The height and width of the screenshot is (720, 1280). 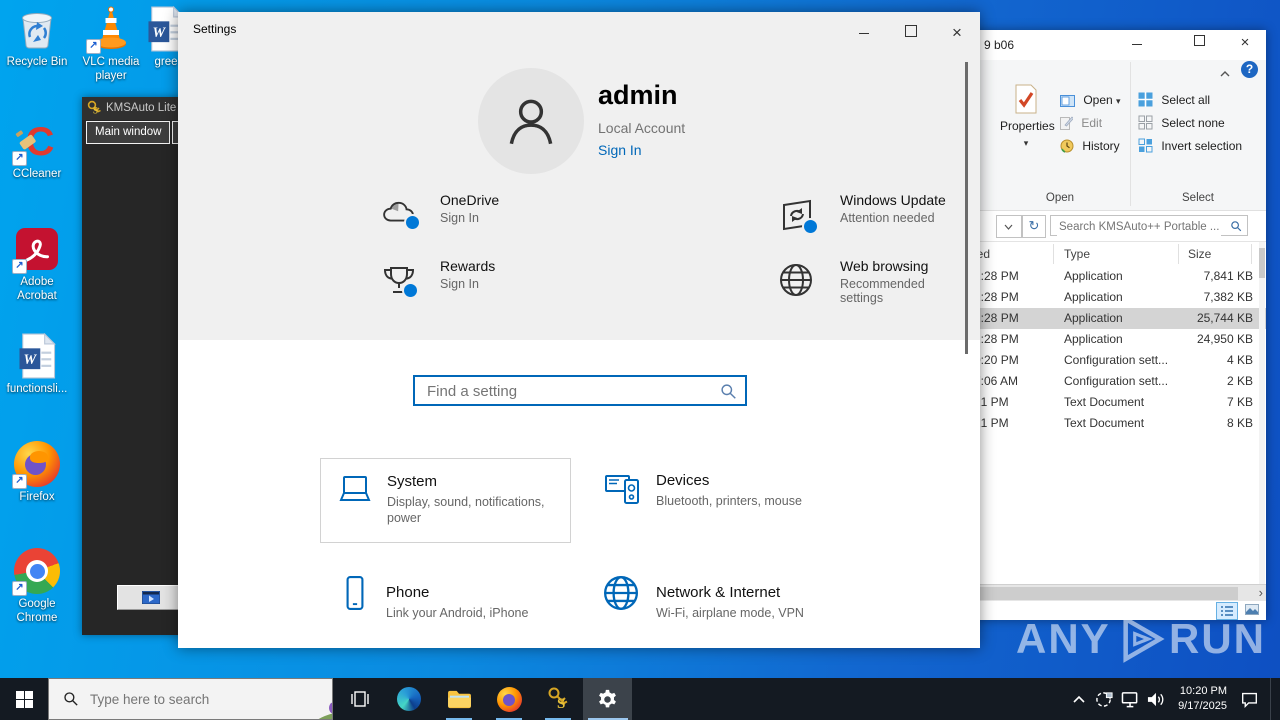 What do you see at coordinates (1130, 699) in the screenshot?
I see `tray-network-button` at bounding box center [1130, 699].